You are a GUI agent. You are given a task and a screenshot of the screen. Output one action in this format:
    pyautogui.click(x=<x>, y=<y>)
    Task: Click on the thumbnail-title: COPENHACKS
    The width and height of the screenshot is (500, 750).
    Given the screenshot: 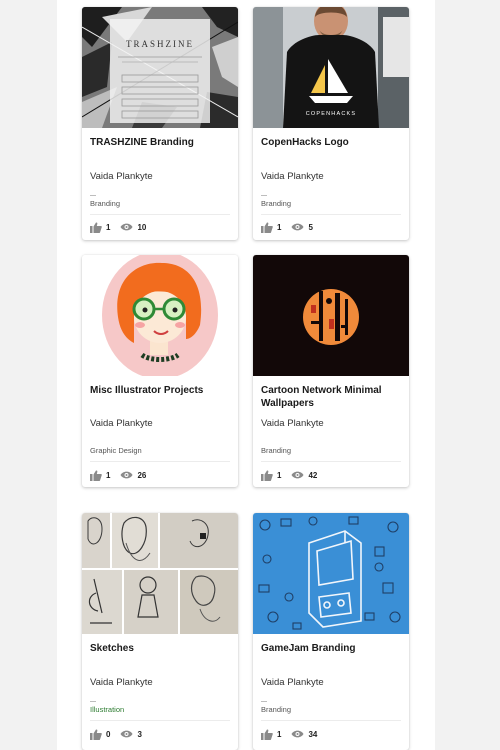 What is the action you would take?
    pyautogui.click(x=331, y=114)
    